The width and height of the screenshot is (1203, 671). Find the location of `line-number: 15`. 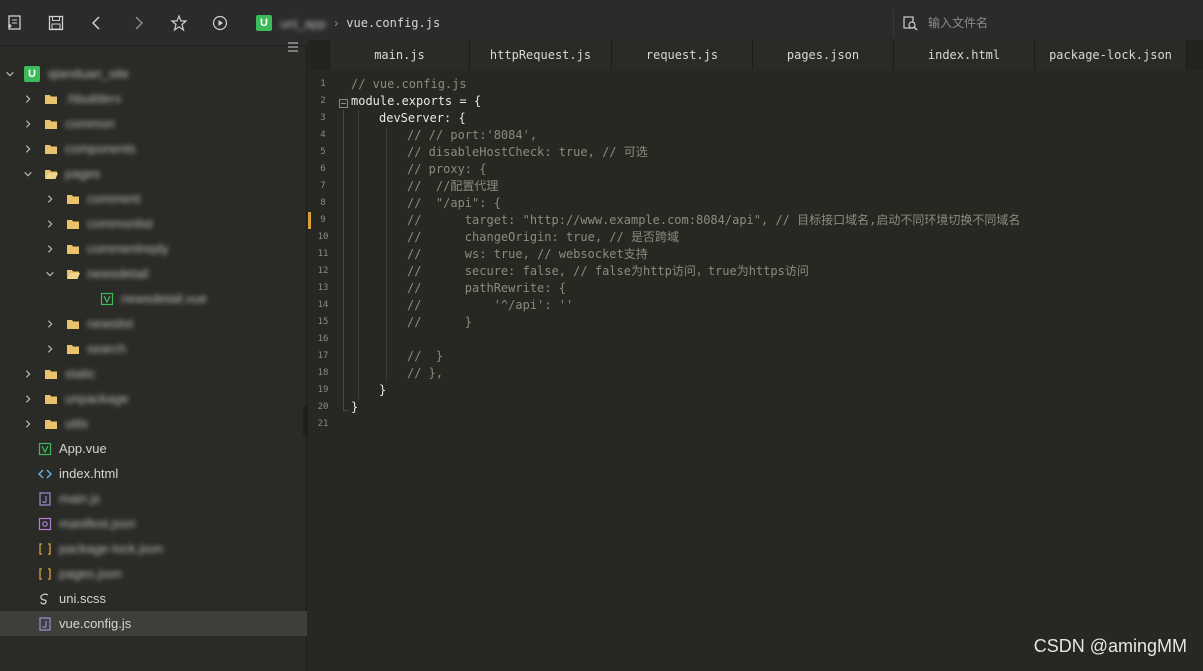

line-number: 15 is located at coordinates (323, 322).